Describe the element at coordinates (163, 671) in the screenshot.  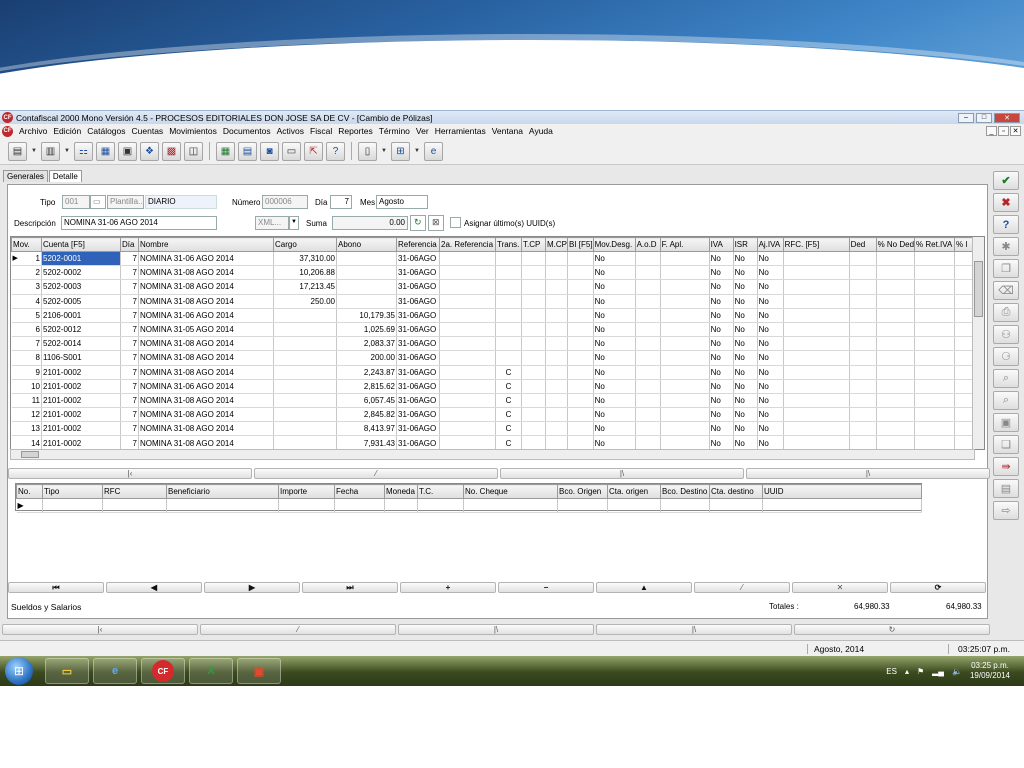
I see `taskbar-contafiscal-button: CF` at that location.